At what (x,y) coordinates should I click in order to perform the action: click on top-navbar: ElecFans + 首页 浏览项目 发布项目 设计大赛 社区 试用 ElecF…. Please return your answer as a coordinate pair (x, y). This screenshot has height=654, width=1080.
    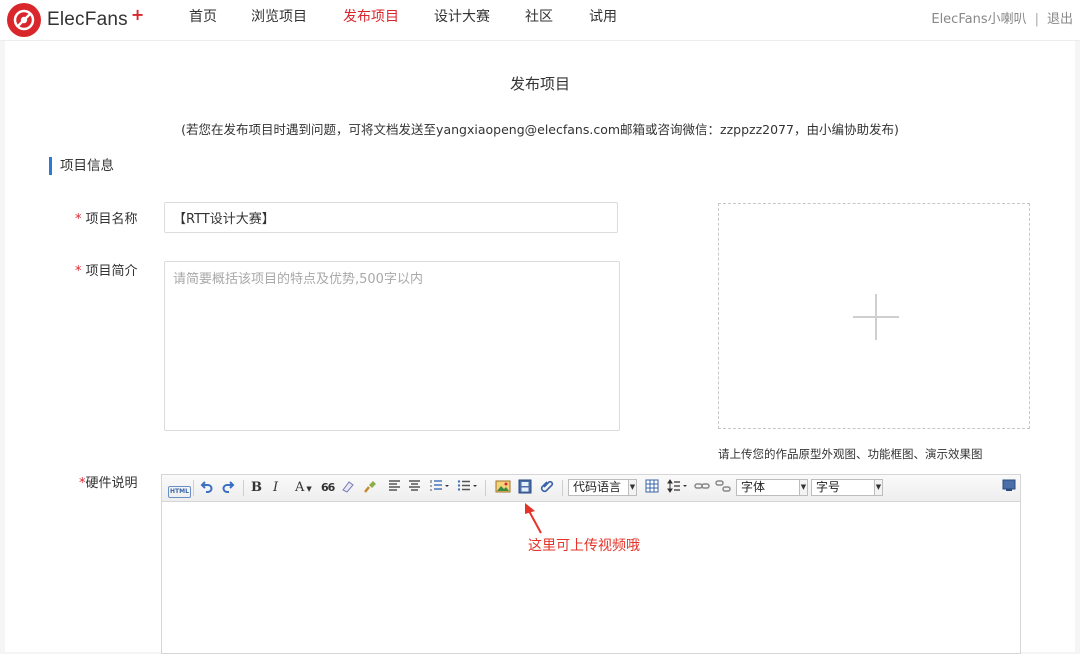
    Looking at the image, I should click on (540, 20).